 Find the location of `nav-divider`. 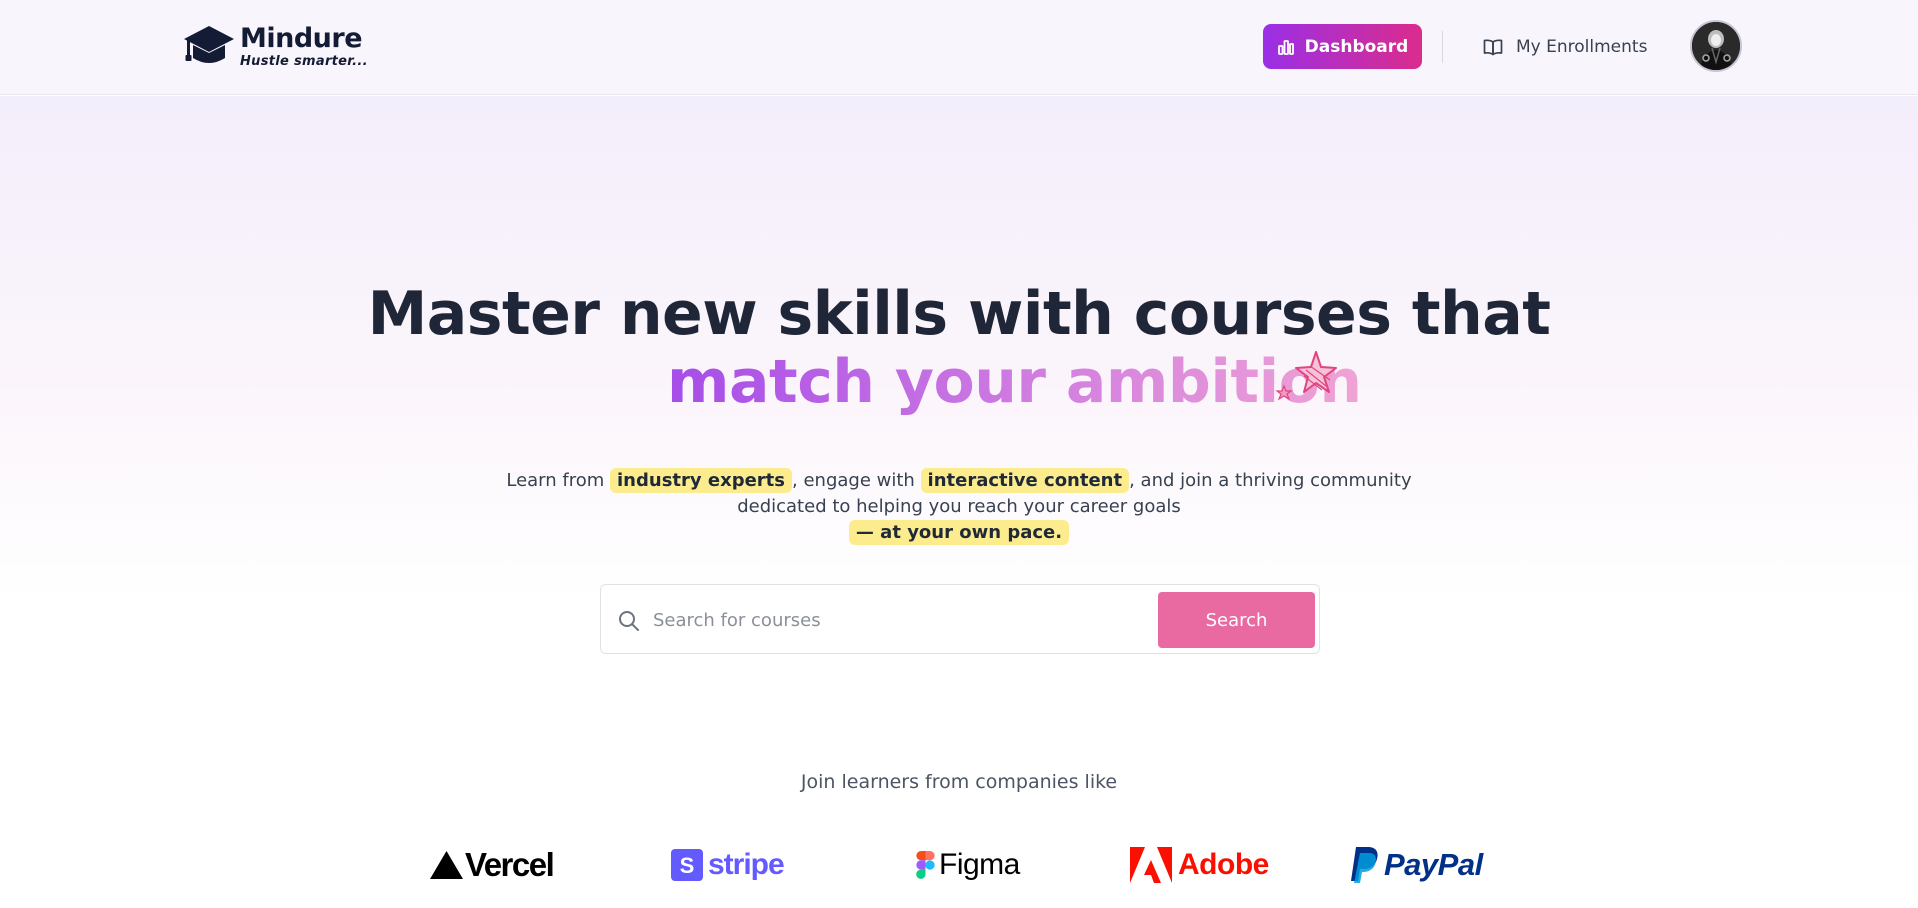

nav-divider is located at coordinates (1442, 47).